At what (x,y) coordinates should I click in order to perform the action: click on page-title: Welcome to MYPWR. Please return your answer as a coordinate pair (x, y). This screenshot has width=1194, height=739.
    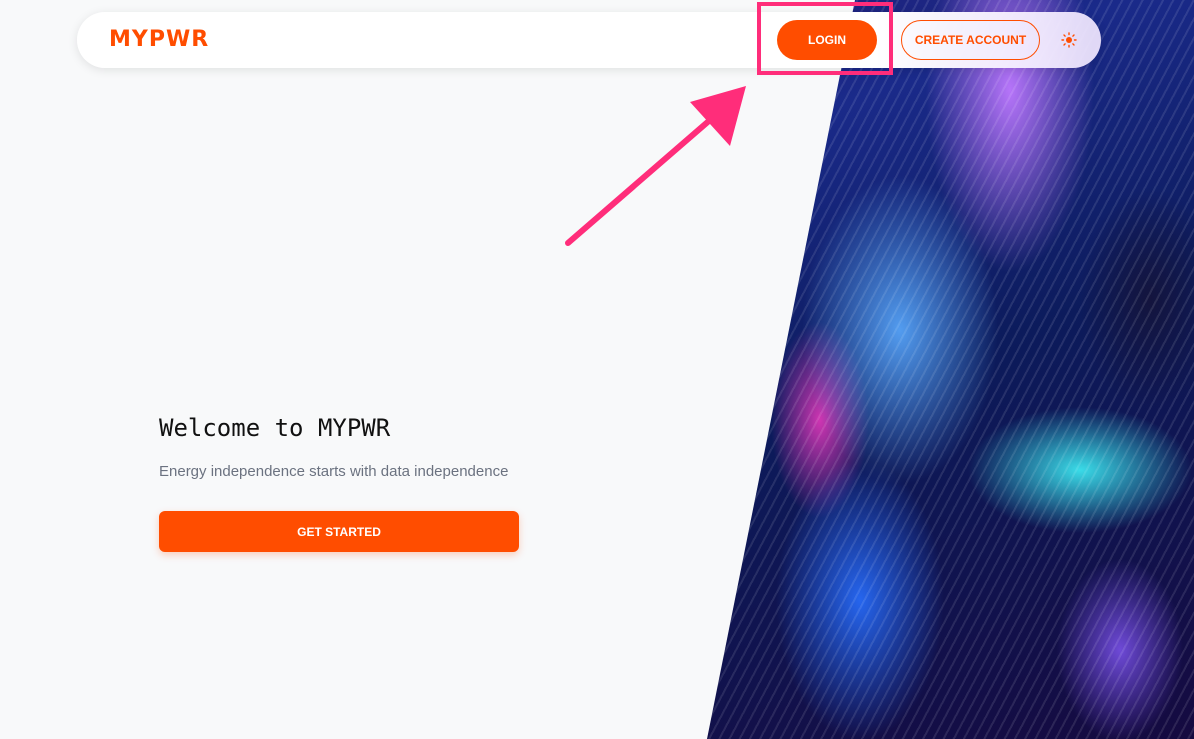
    Looking at the image, I should click on (275, 428).